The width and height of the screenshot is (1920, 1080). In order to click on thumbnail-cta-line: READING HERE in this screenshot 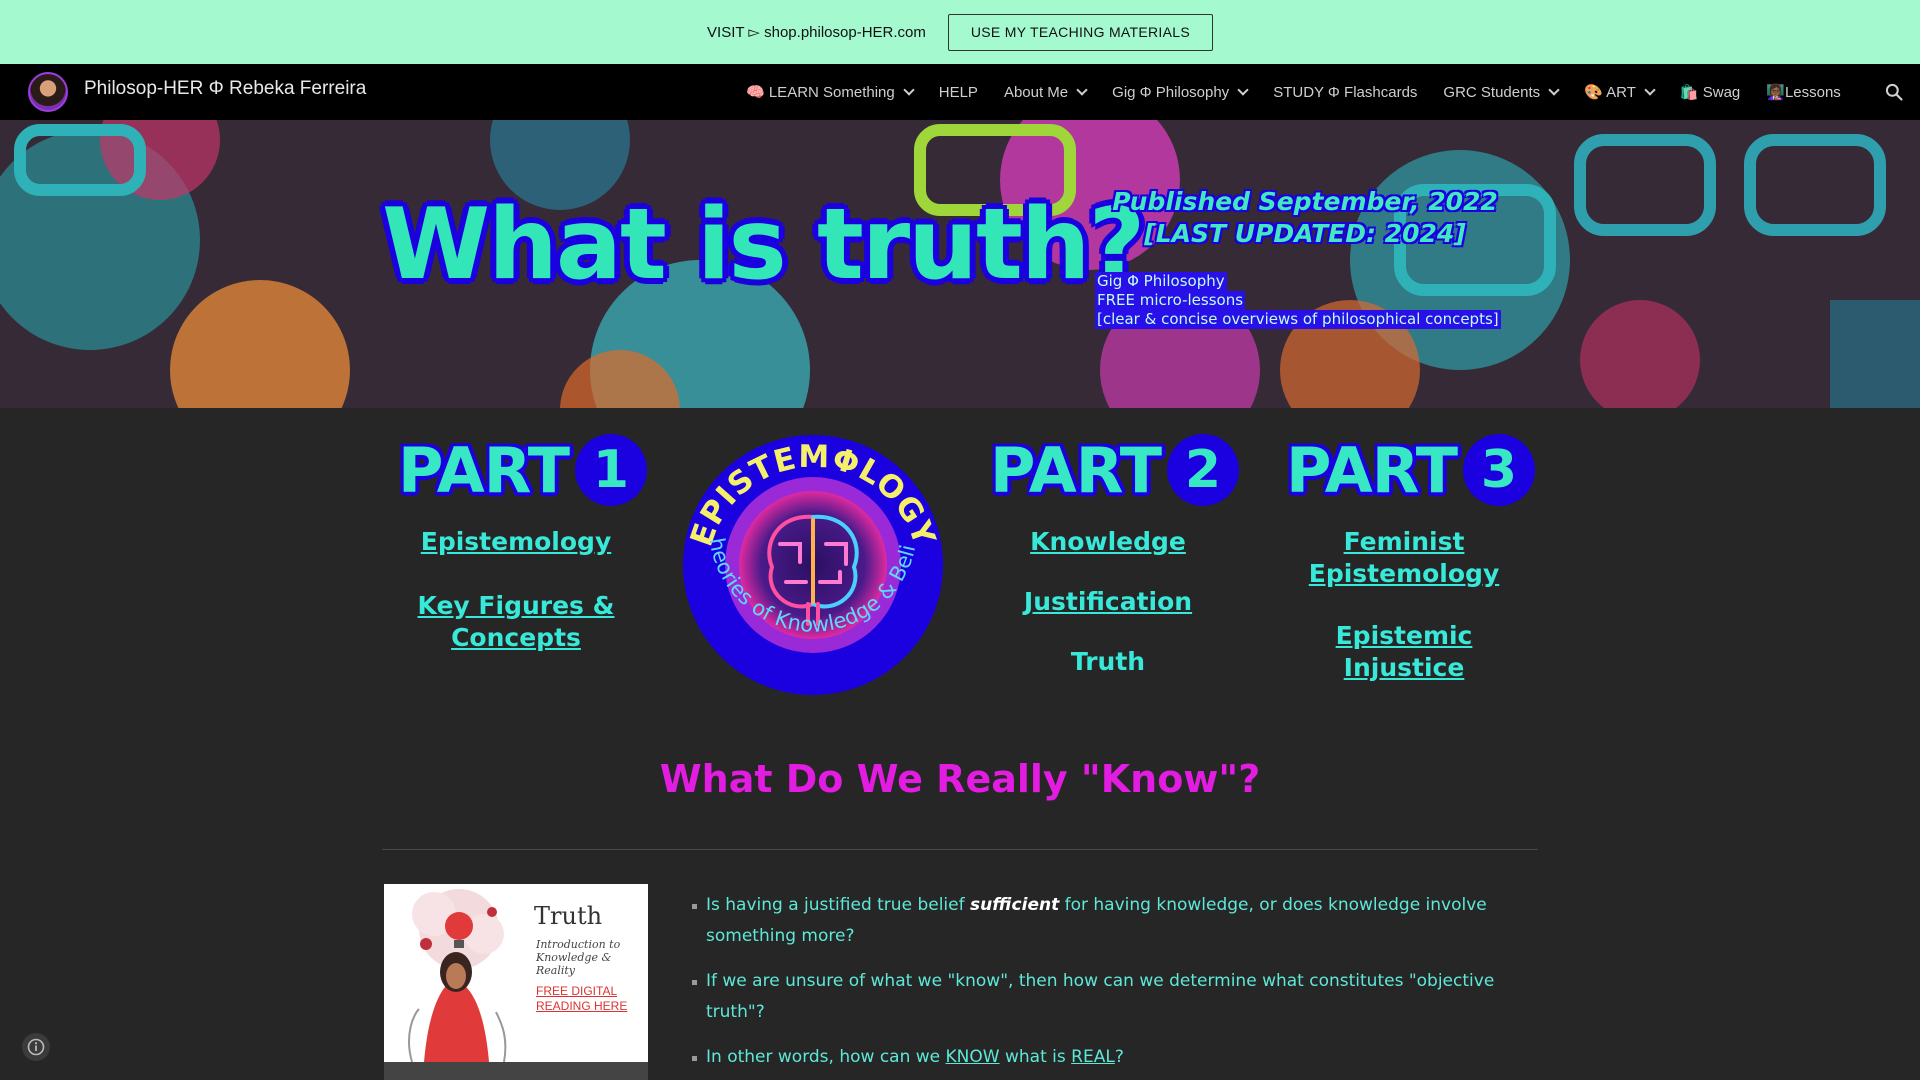, I will do `click(582, 1006)`.